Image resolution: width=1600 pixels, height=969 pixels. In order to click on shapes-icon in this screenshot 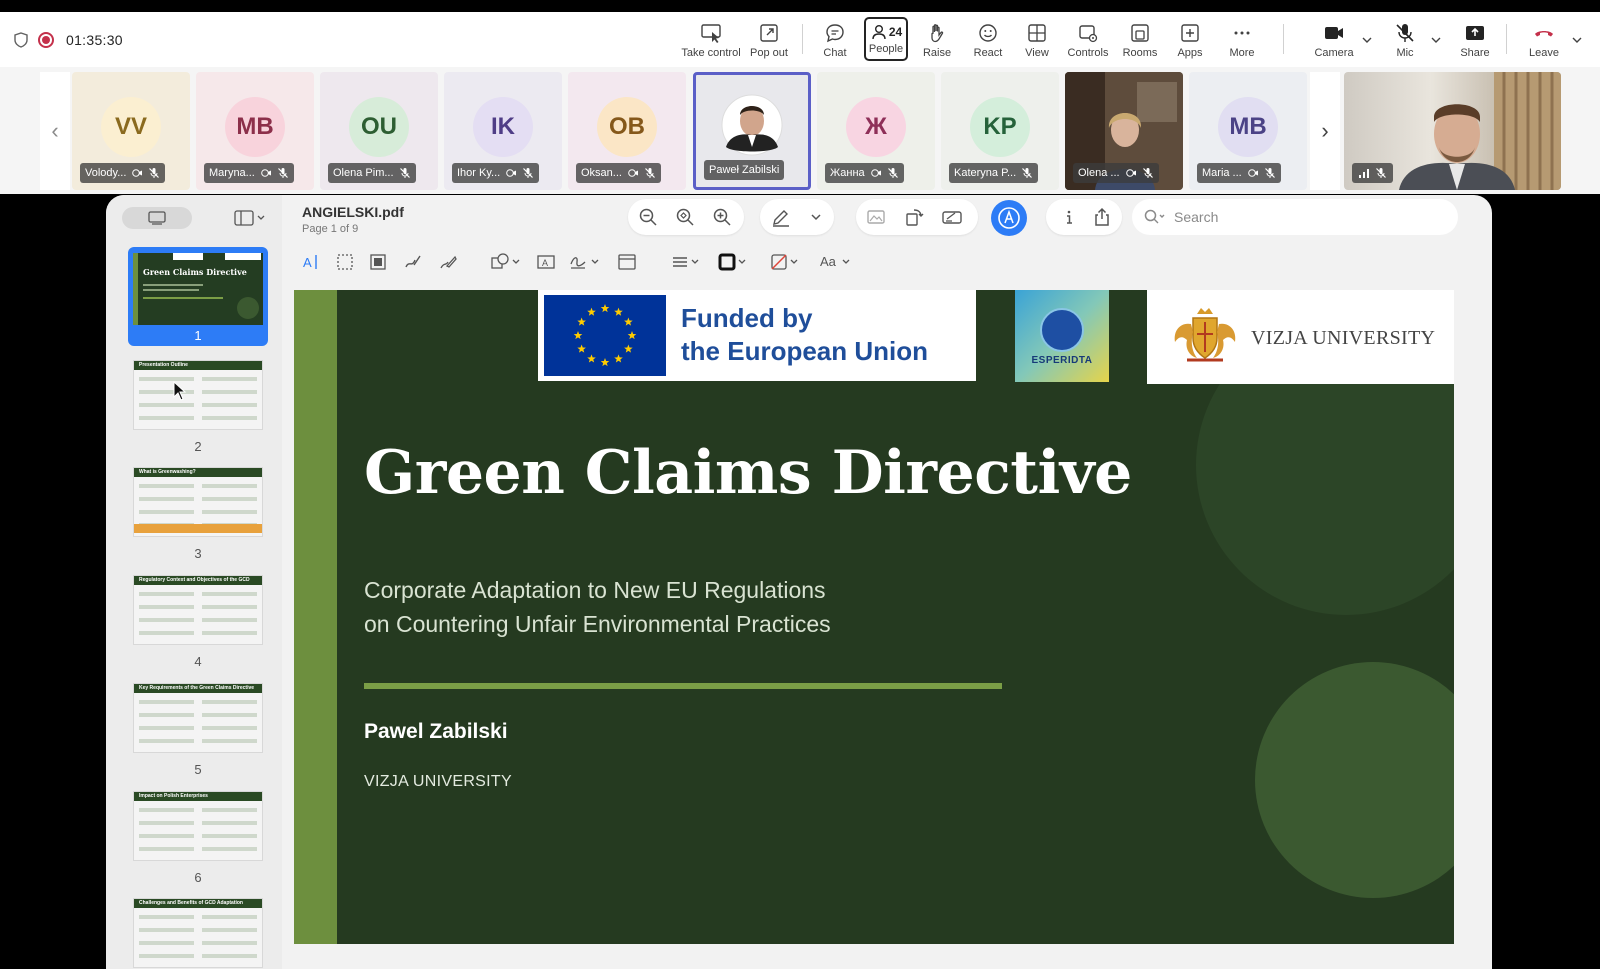, I will do `click(506, 262)`.